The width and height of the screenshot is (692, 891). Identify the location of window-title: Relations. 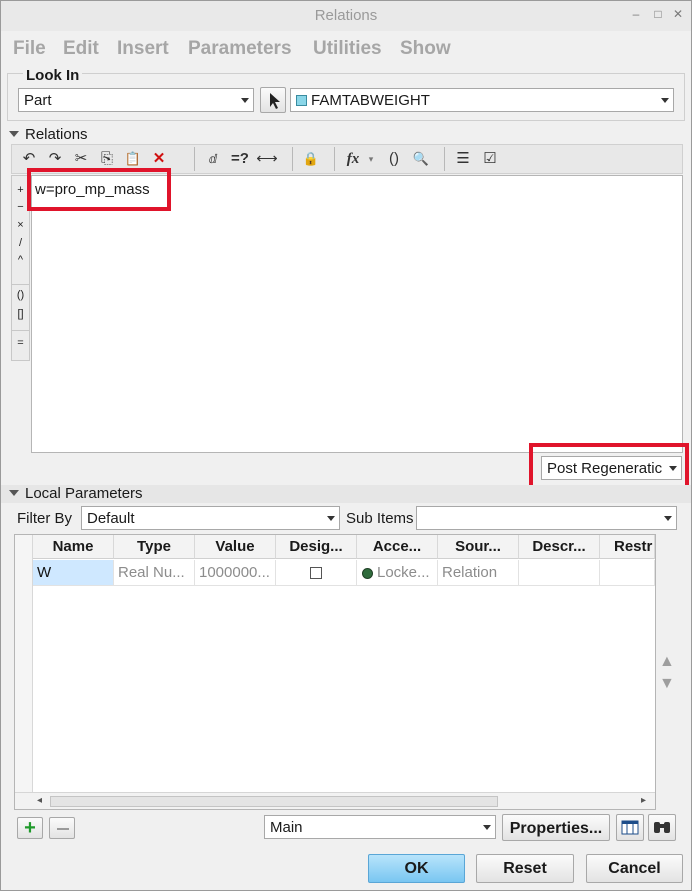
(346, 15).